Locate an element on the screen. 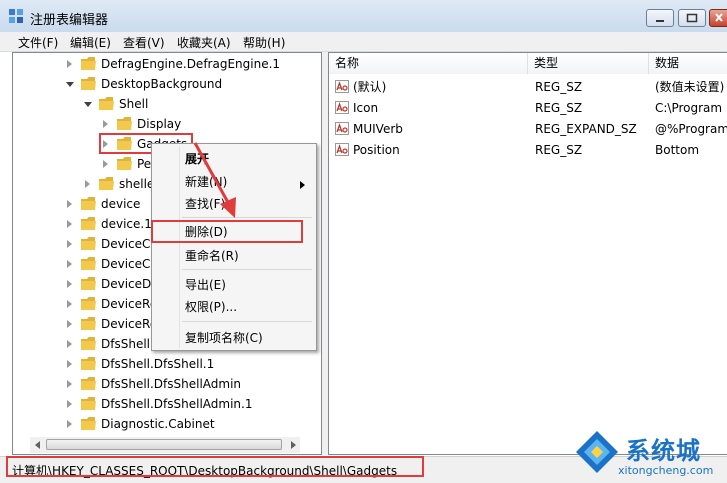 The width and height of the screenshot is (727, 483). maximize-icon is located at coordinates (692, 18).